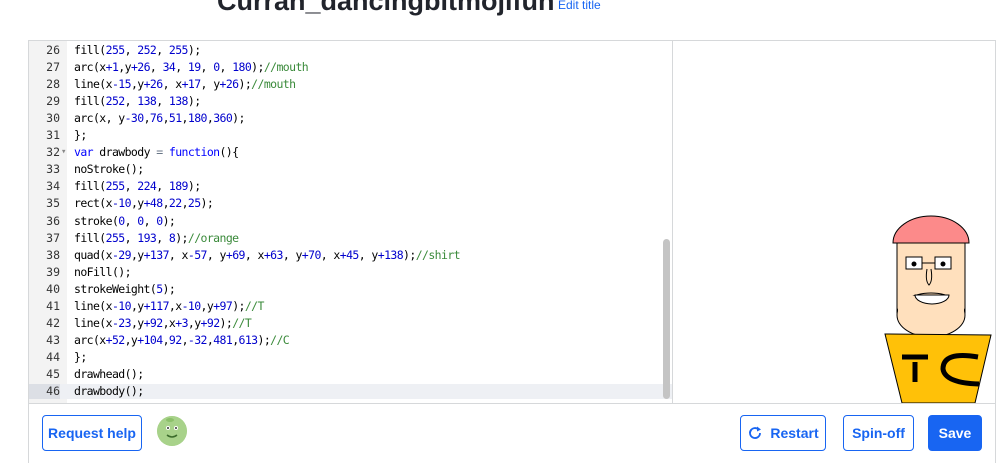  Describe the element at coordinates (109, 391) in the screenshot. I see `code-text: drawbody();` at that location.